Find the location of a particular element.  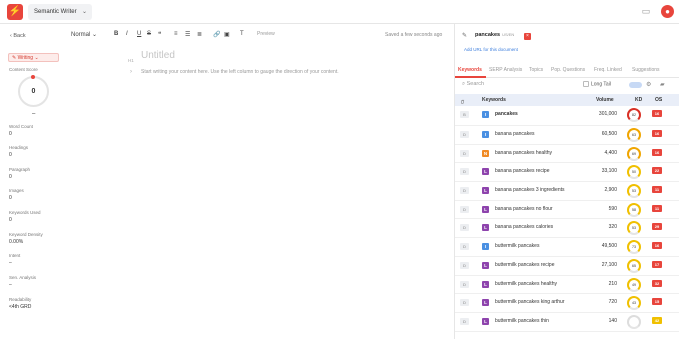

col-os: OS is located at coordinates (658, 100).